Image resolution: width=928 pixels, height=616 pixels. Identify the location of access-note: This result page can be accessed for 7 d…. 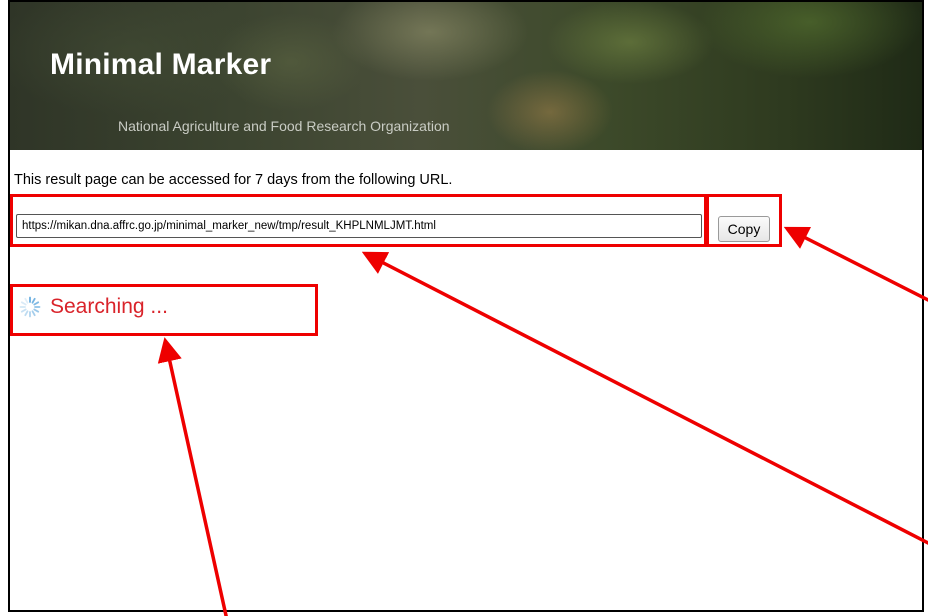
(233, 180).